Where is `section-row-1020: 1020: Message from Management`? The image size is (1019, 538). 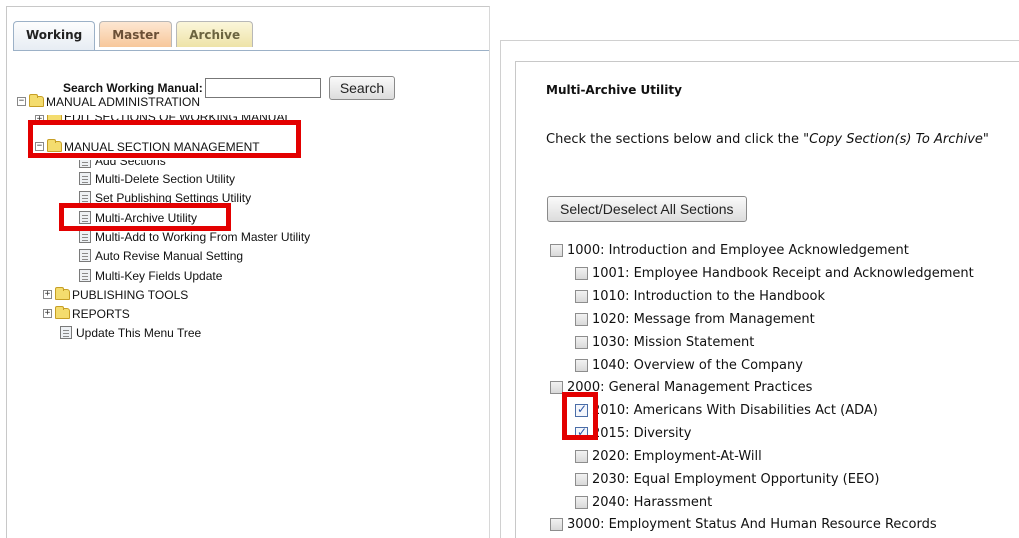
section-row-1020: 1020: Message from Management is located at coordinates (695, 319).